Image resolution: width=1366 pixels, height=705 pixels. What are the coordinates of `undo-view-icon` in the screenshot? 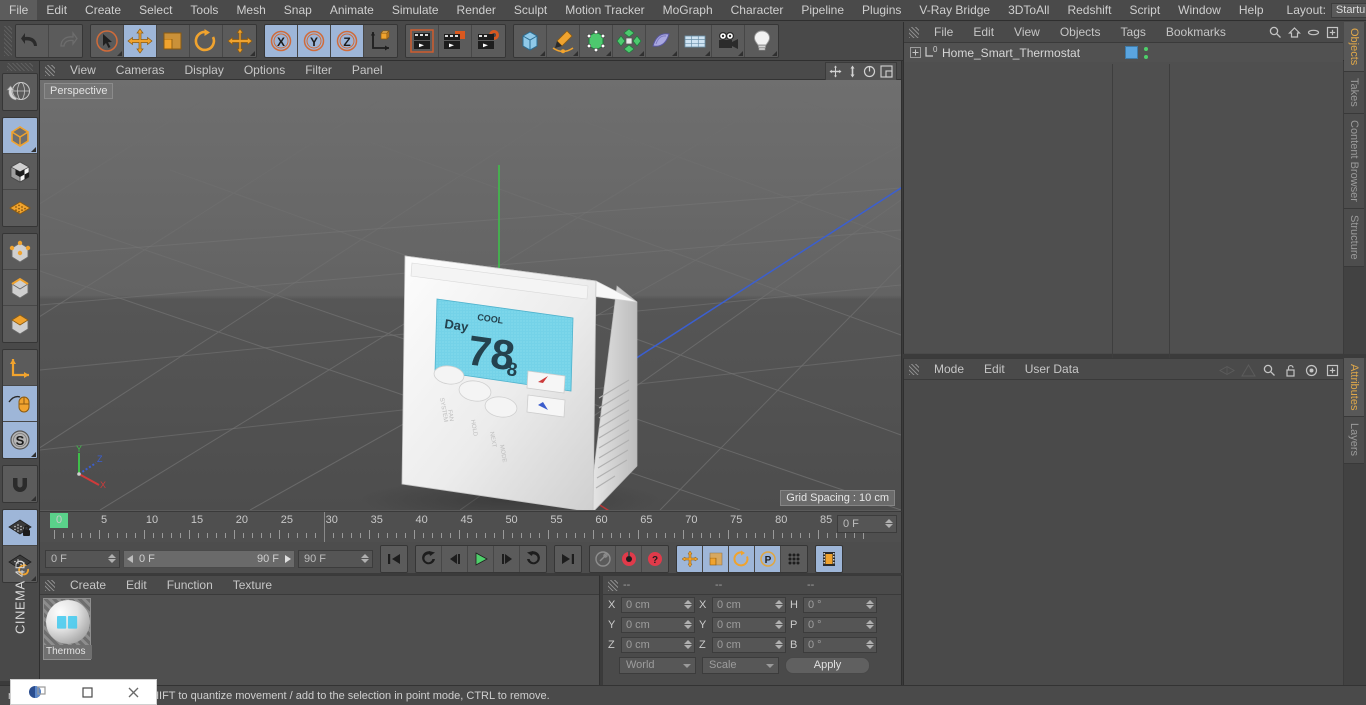 It's located at (19, 92).